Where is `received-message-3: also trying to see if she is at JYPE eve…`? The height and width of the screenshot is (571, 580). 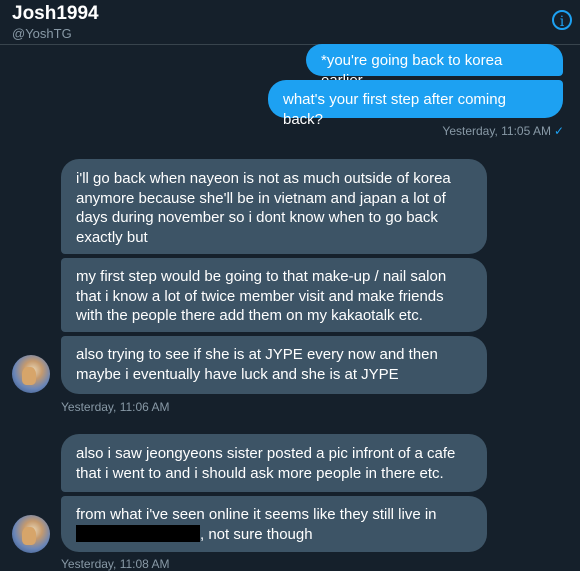
received-message-3: also trying to see if she is at JYPE eve… is located at coordinates (274, 365).